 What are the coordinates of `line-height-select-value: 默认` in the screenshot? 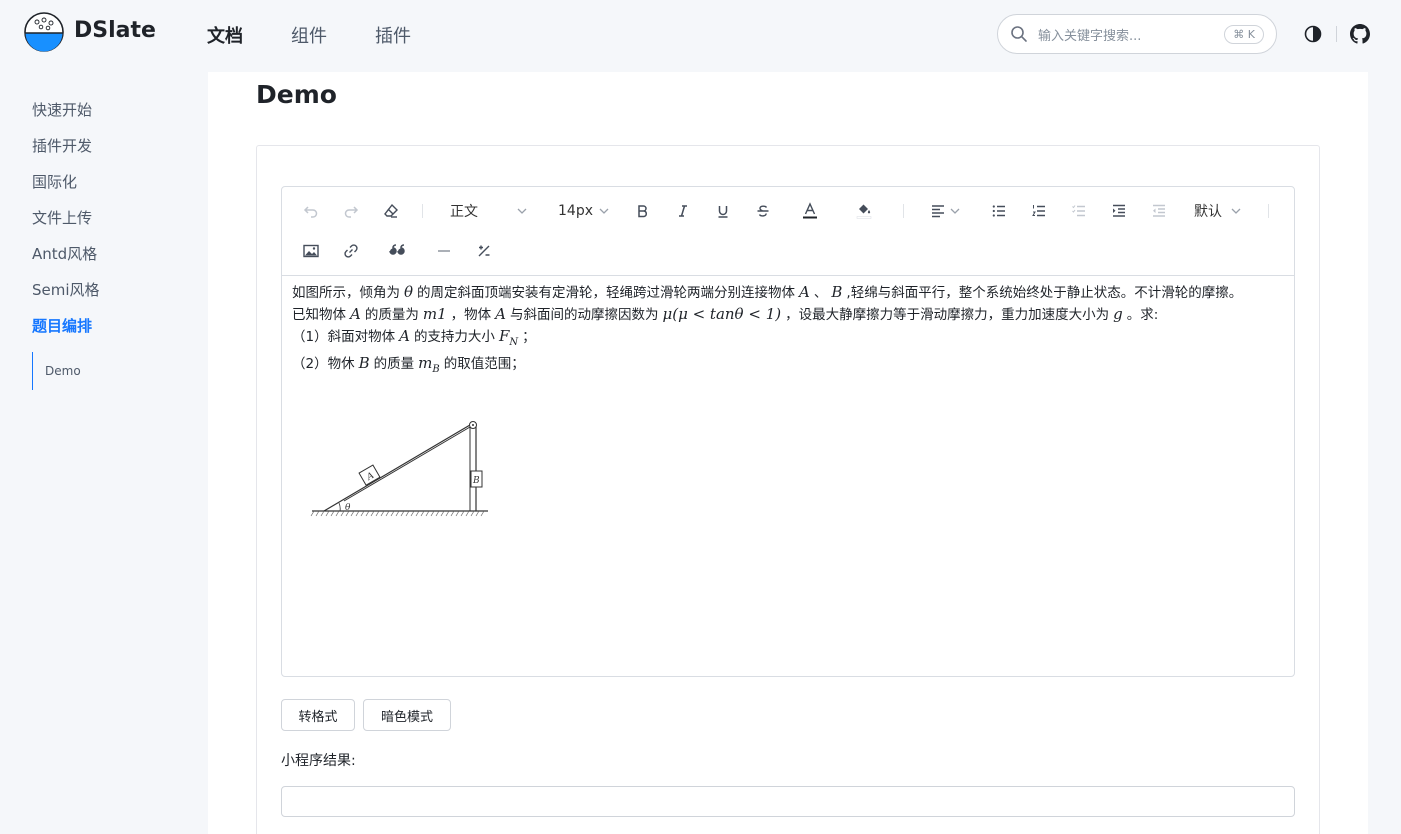 It's located at (1208, 212).